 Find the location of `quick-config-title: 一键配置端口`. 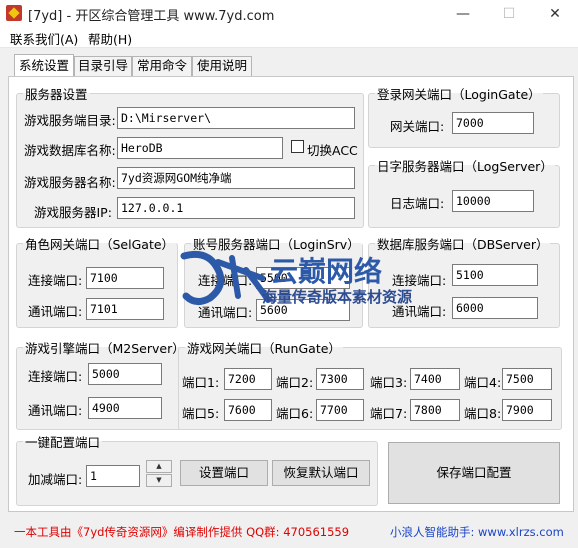

quick-config-title: 一键配置端口 is located at coordinates (63, 442).